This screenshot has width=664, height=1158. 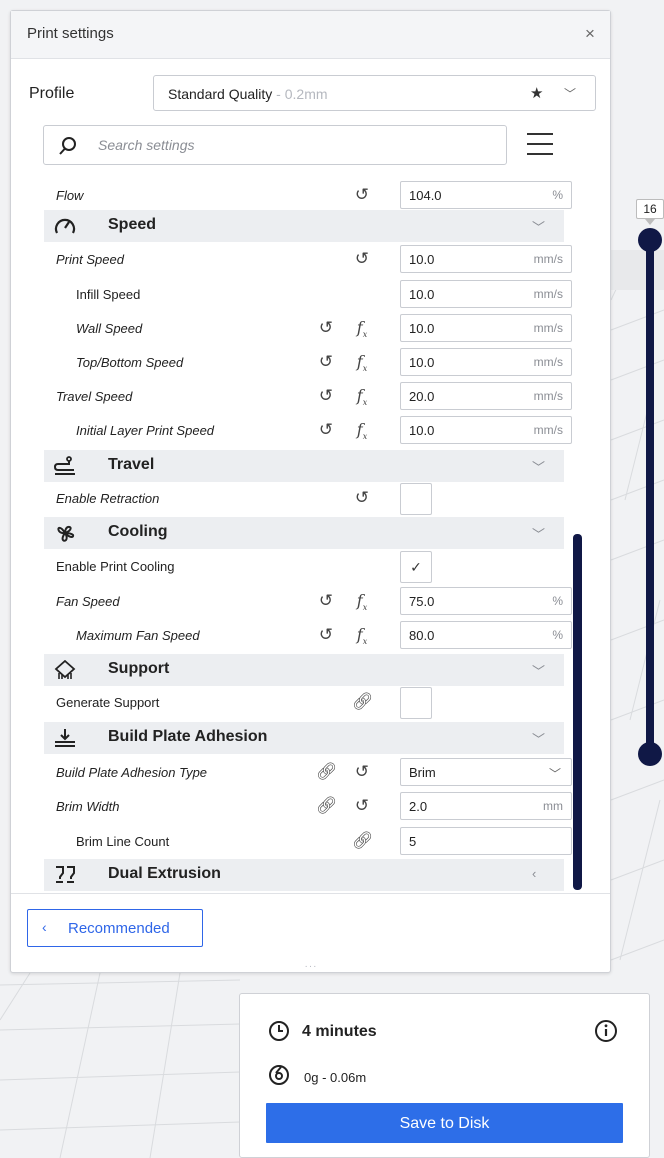 I want to click on setting-value: 5, so click(x=413, y=841).